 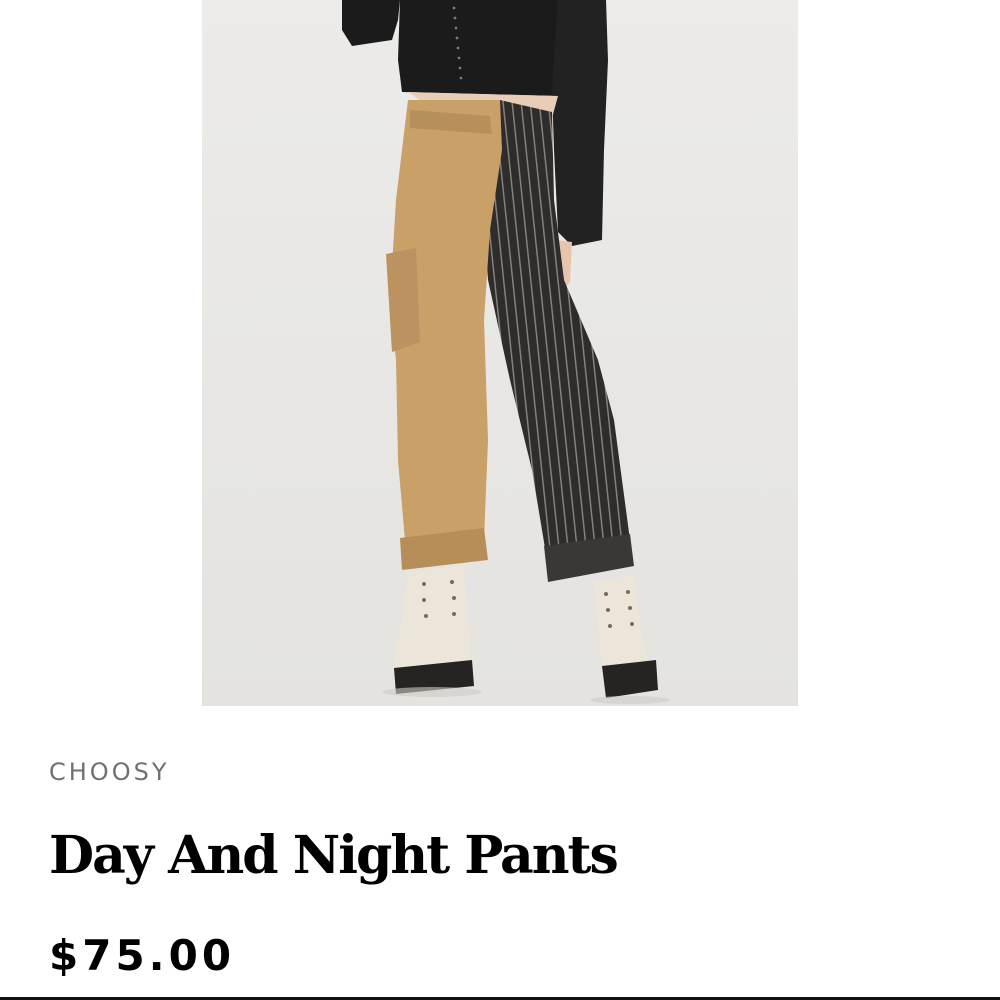 What do you see at coordinates (142, 955) in the screenshot?
I see `product-price: $75.00` at bounding box center [142, 955].